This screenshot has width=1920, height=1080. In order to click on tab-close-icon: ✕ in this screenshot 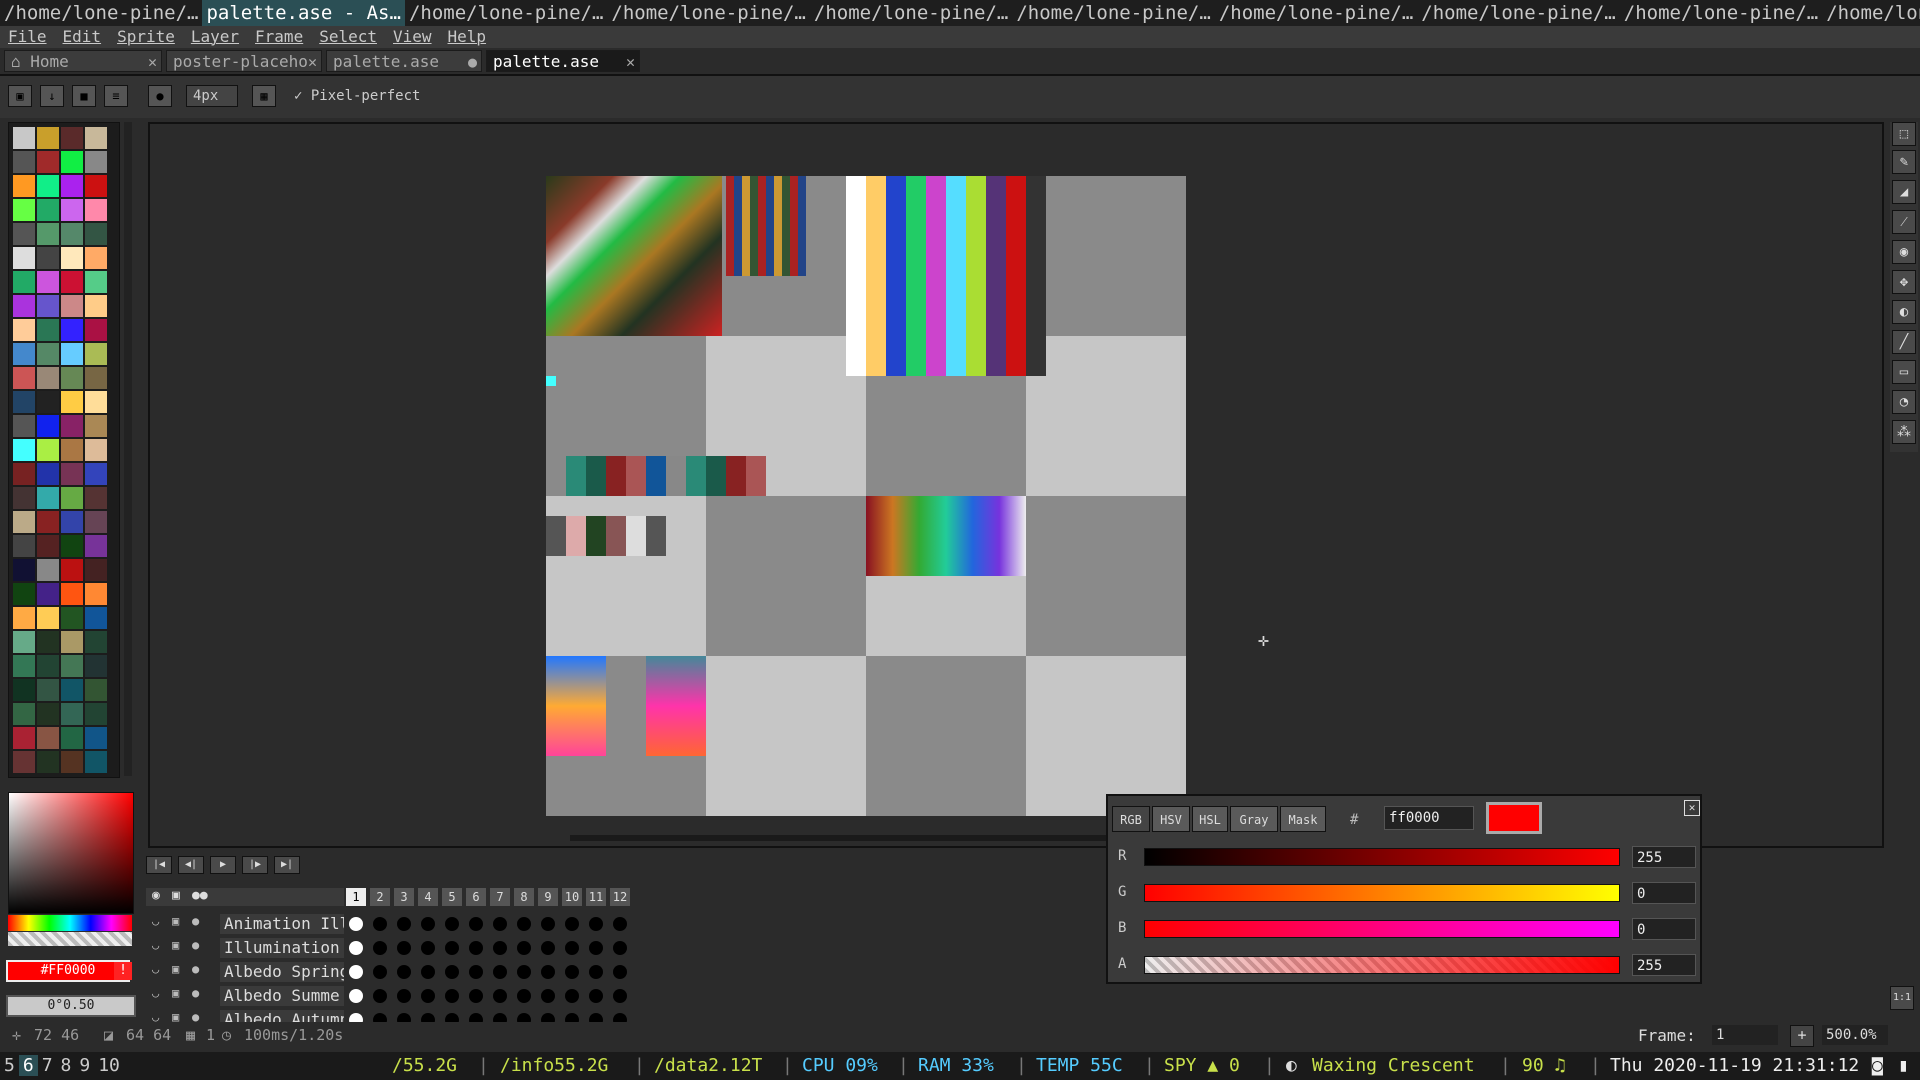, I will do `click(152, 62)`.